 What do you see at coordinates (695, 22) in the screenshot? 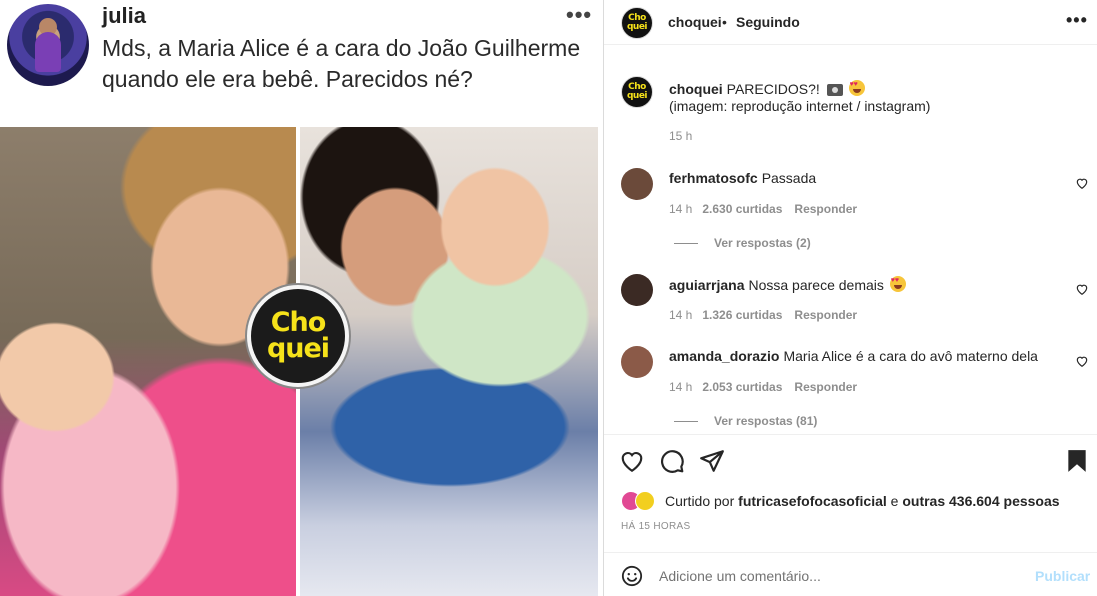
I see `author-username: choquei` at bounding box center [695, 22].